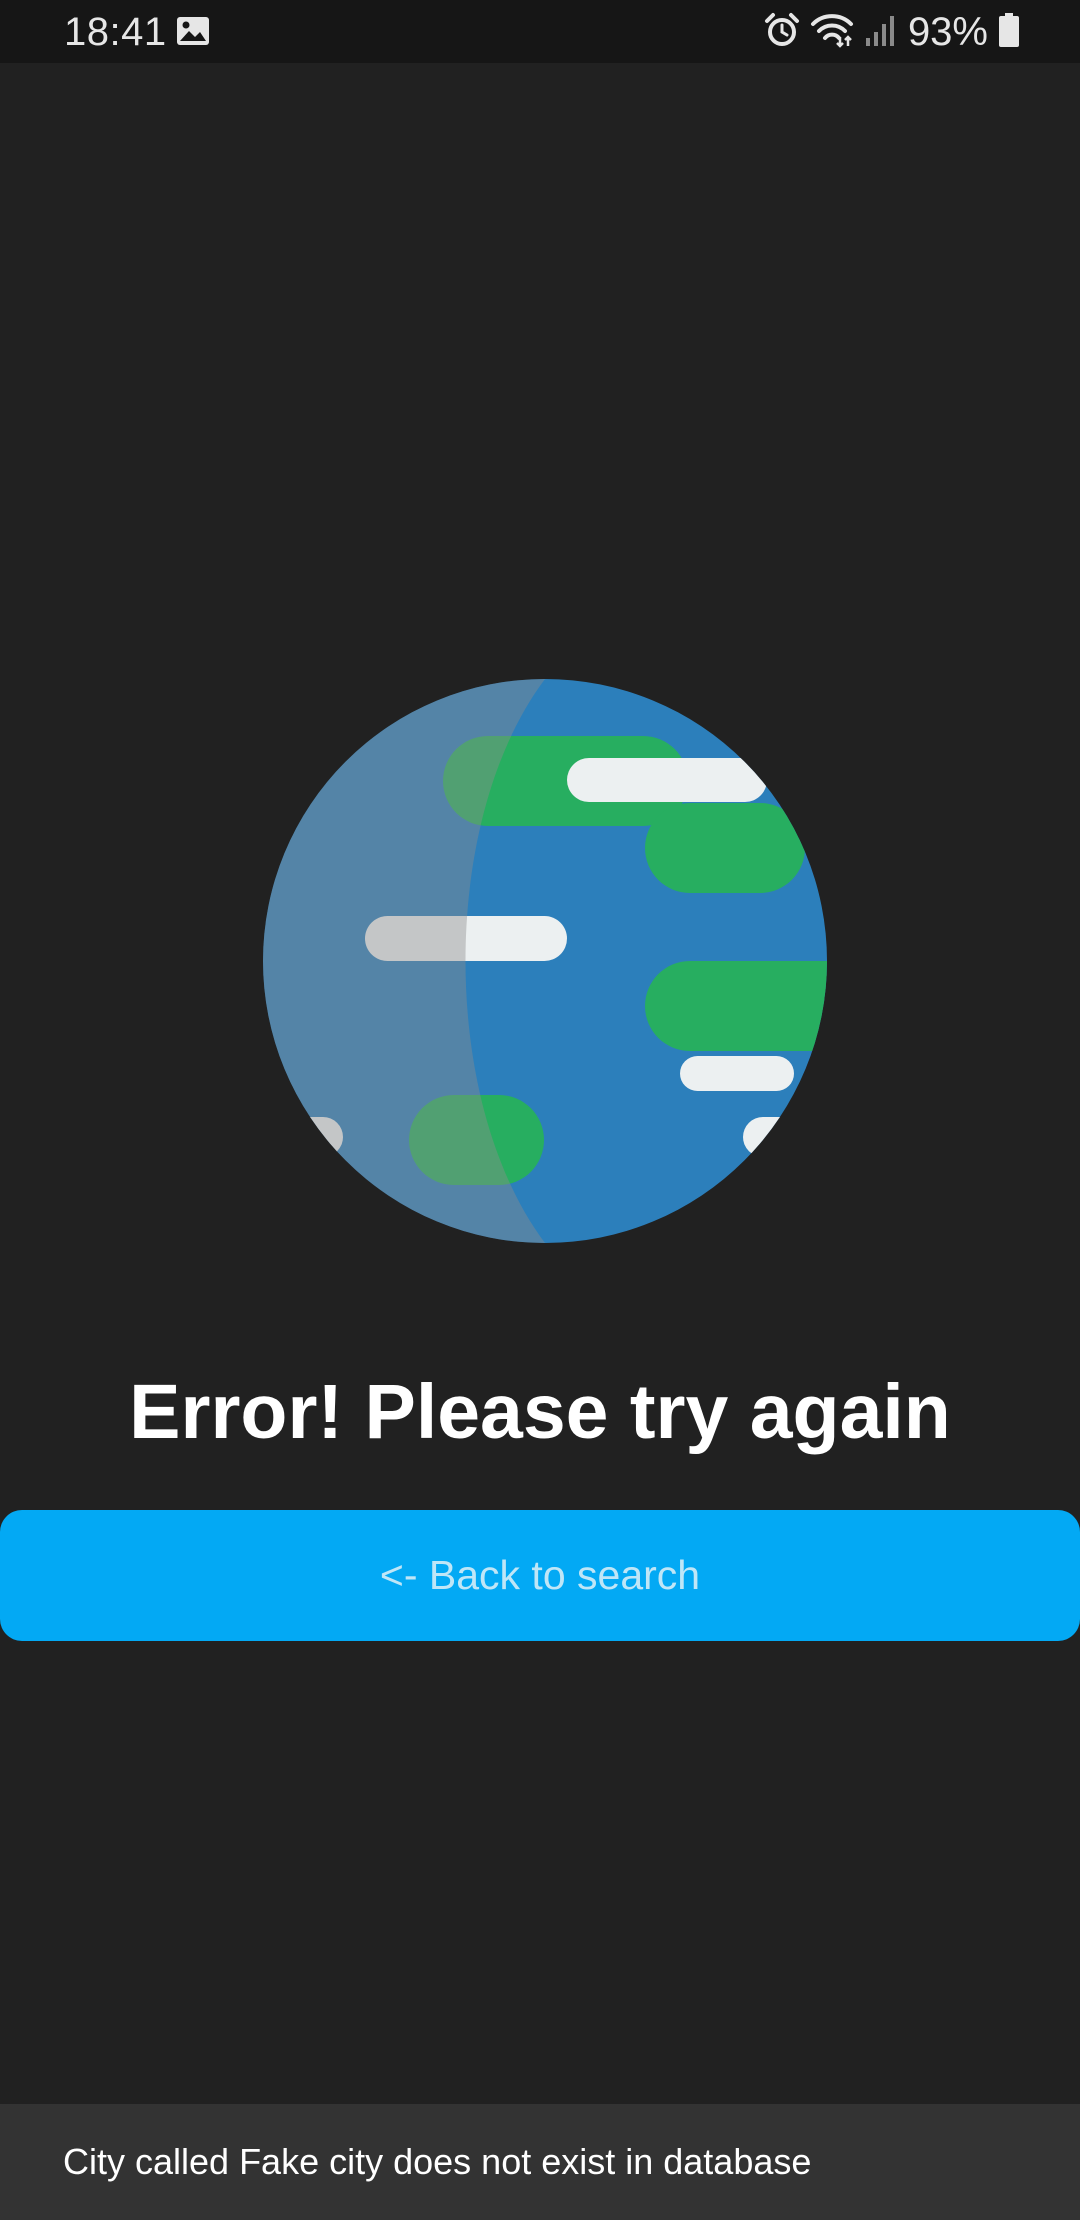  I want to click on back-to-search-button: <- Back to search, so click(540, 1575).